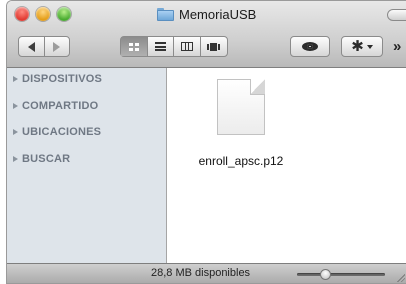 The width and height of the screenshot is (406, 284). What do you see at coordinates (64, 14) in the screenshot?
I see `zoom-button` at bounding box center [64, 14].